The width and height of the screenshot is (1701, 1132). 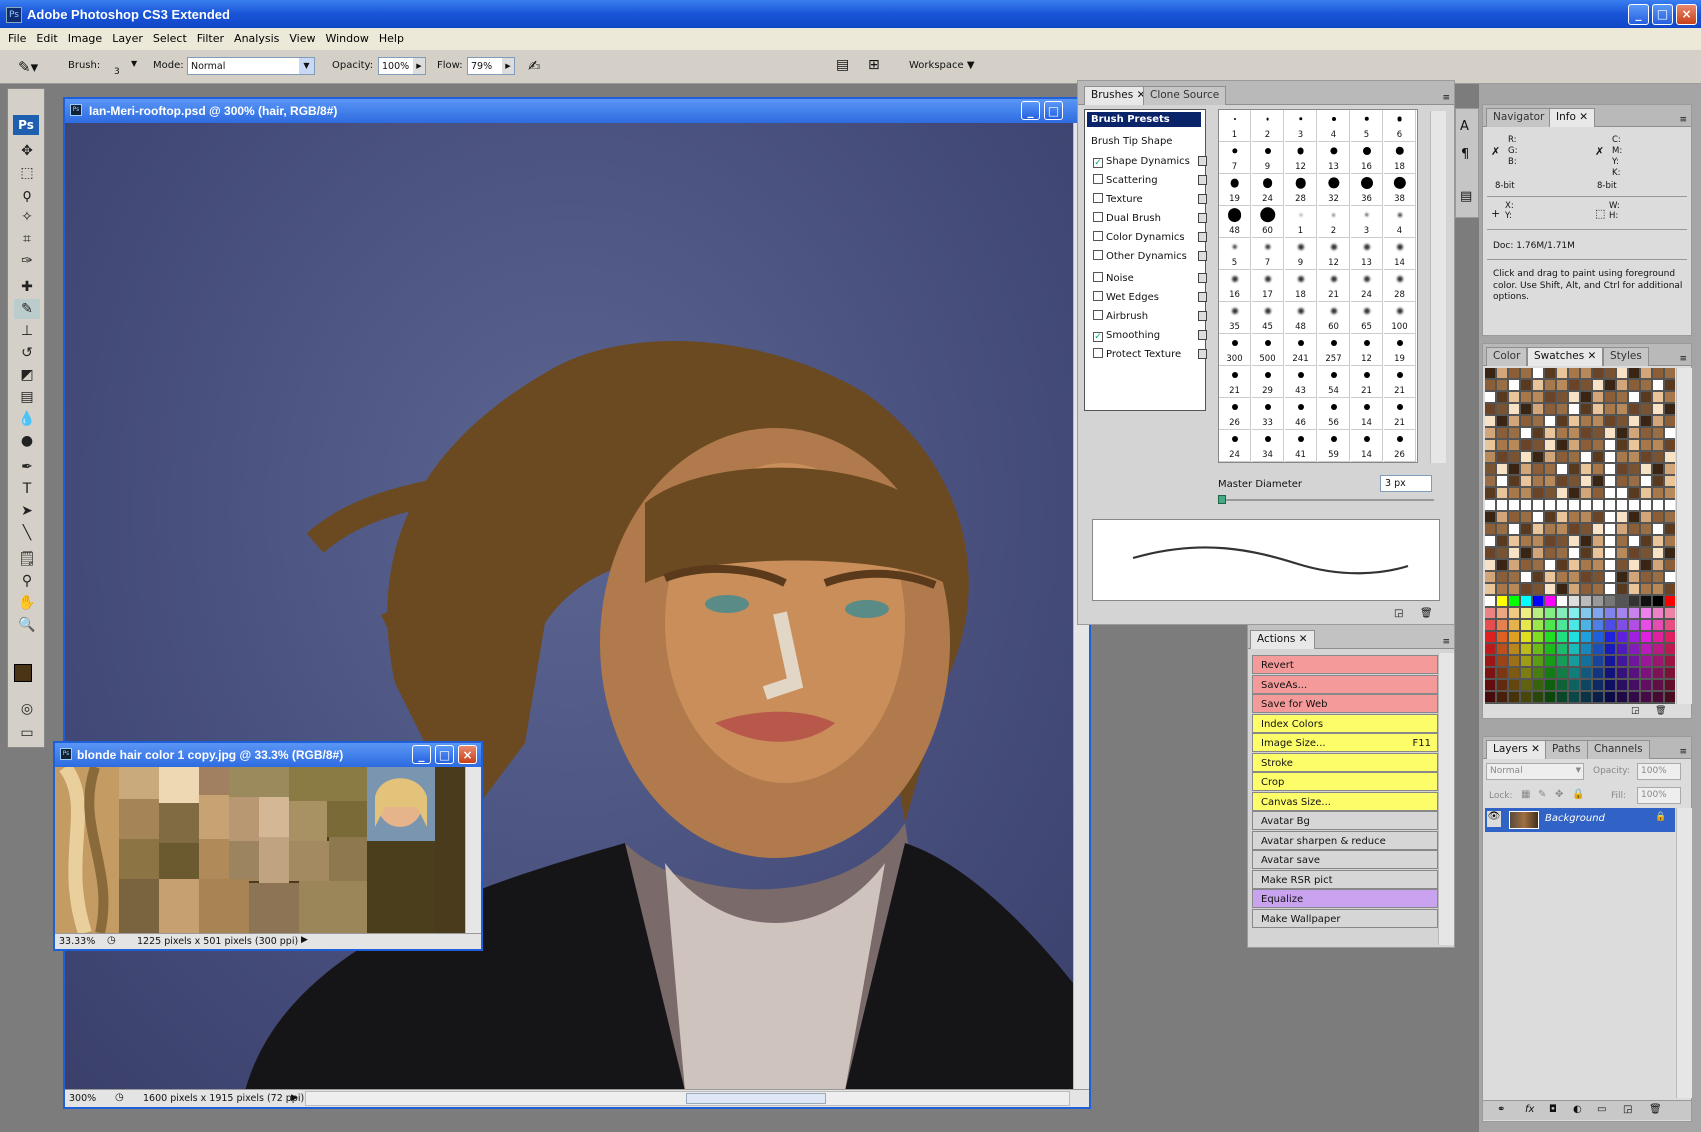 What do you see at coordinates (1367, 286) in the screenshot?
I see `brush-preset-cell: 24` at bounding box center [1367, 286].